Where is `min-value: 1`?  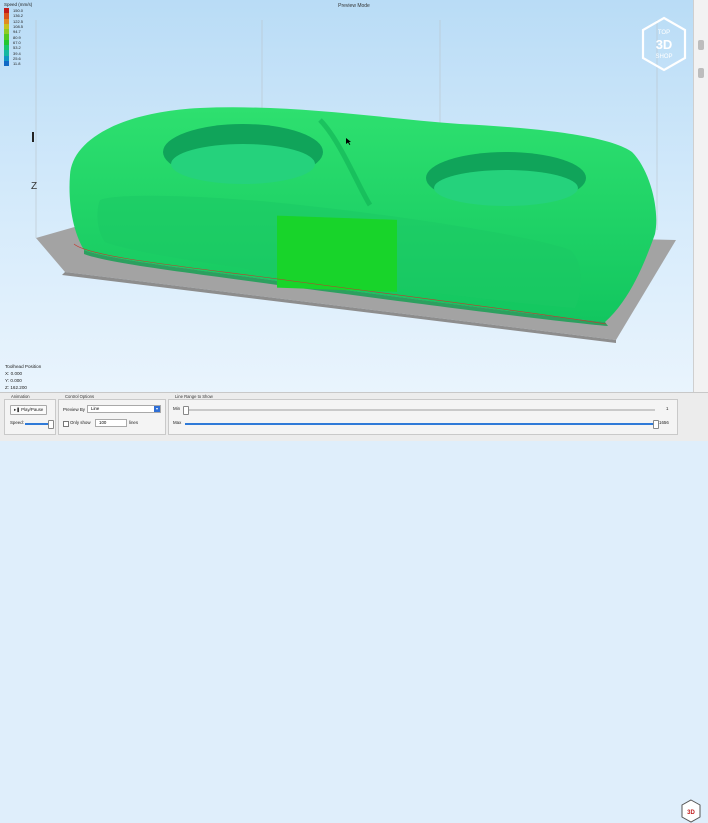
min-value: 1 is located at coordinates (667, 408).